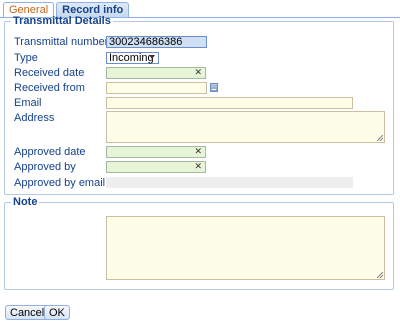 This screenshot has width=400, height=328. I want to click on approved-date-field: ✕, so click(156, 152).